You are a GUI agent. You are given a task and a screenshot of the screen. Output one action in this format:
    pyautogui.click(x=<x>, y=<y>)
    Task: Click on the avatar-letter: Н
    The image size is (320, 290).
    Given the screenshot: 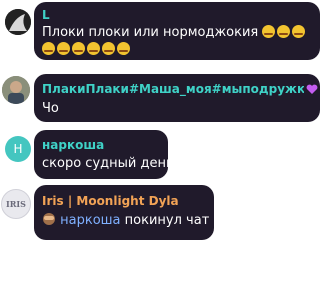 What is the action you would take?
    pyautogui.click(x=18, y=149)
    